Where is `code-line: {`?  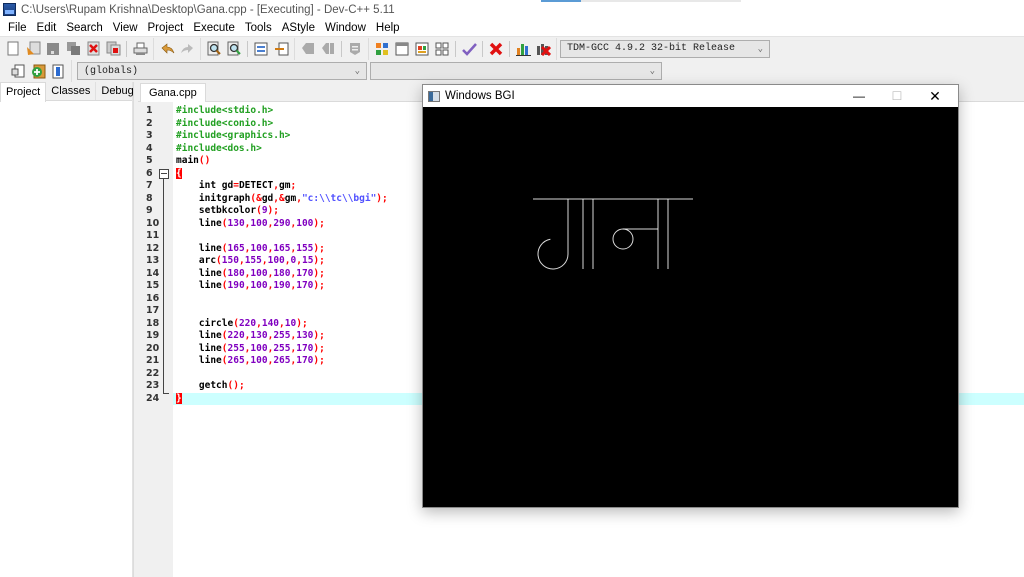 code-line: { is located at coordinates (179, 174).